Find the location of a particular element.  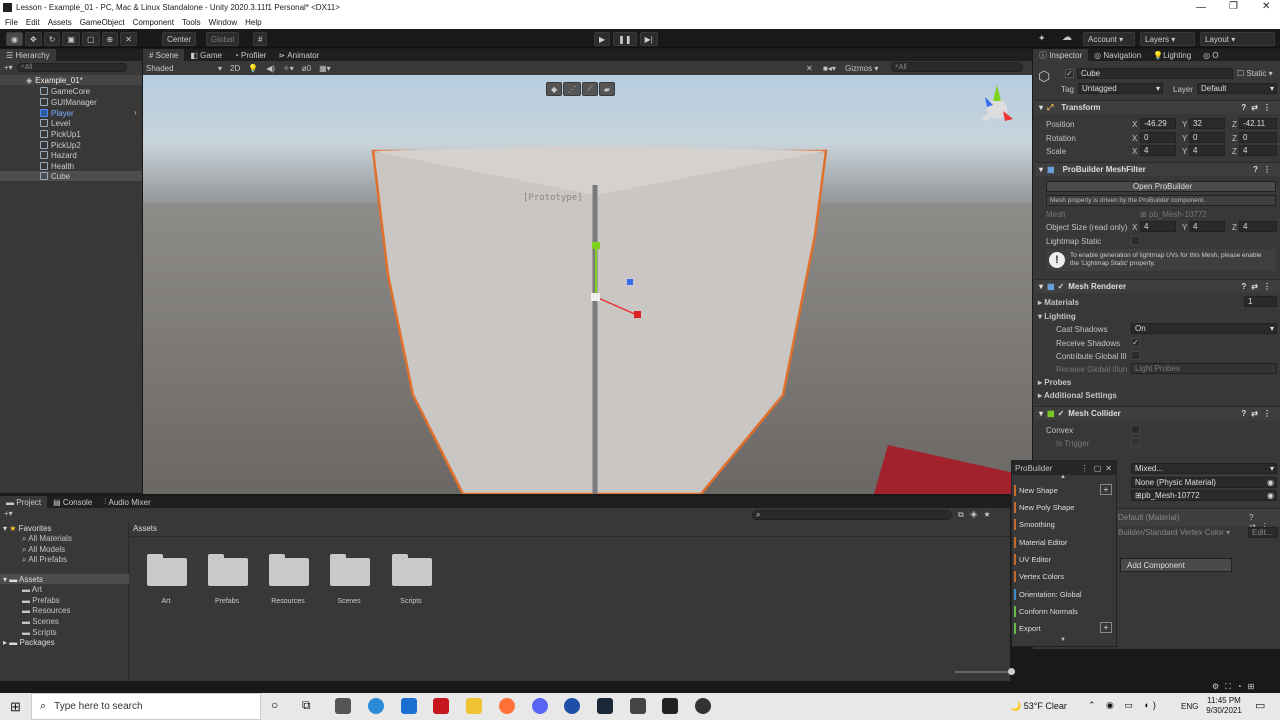

layout-dropdown: Layout ▾ is located at coordinates (1237, 39).